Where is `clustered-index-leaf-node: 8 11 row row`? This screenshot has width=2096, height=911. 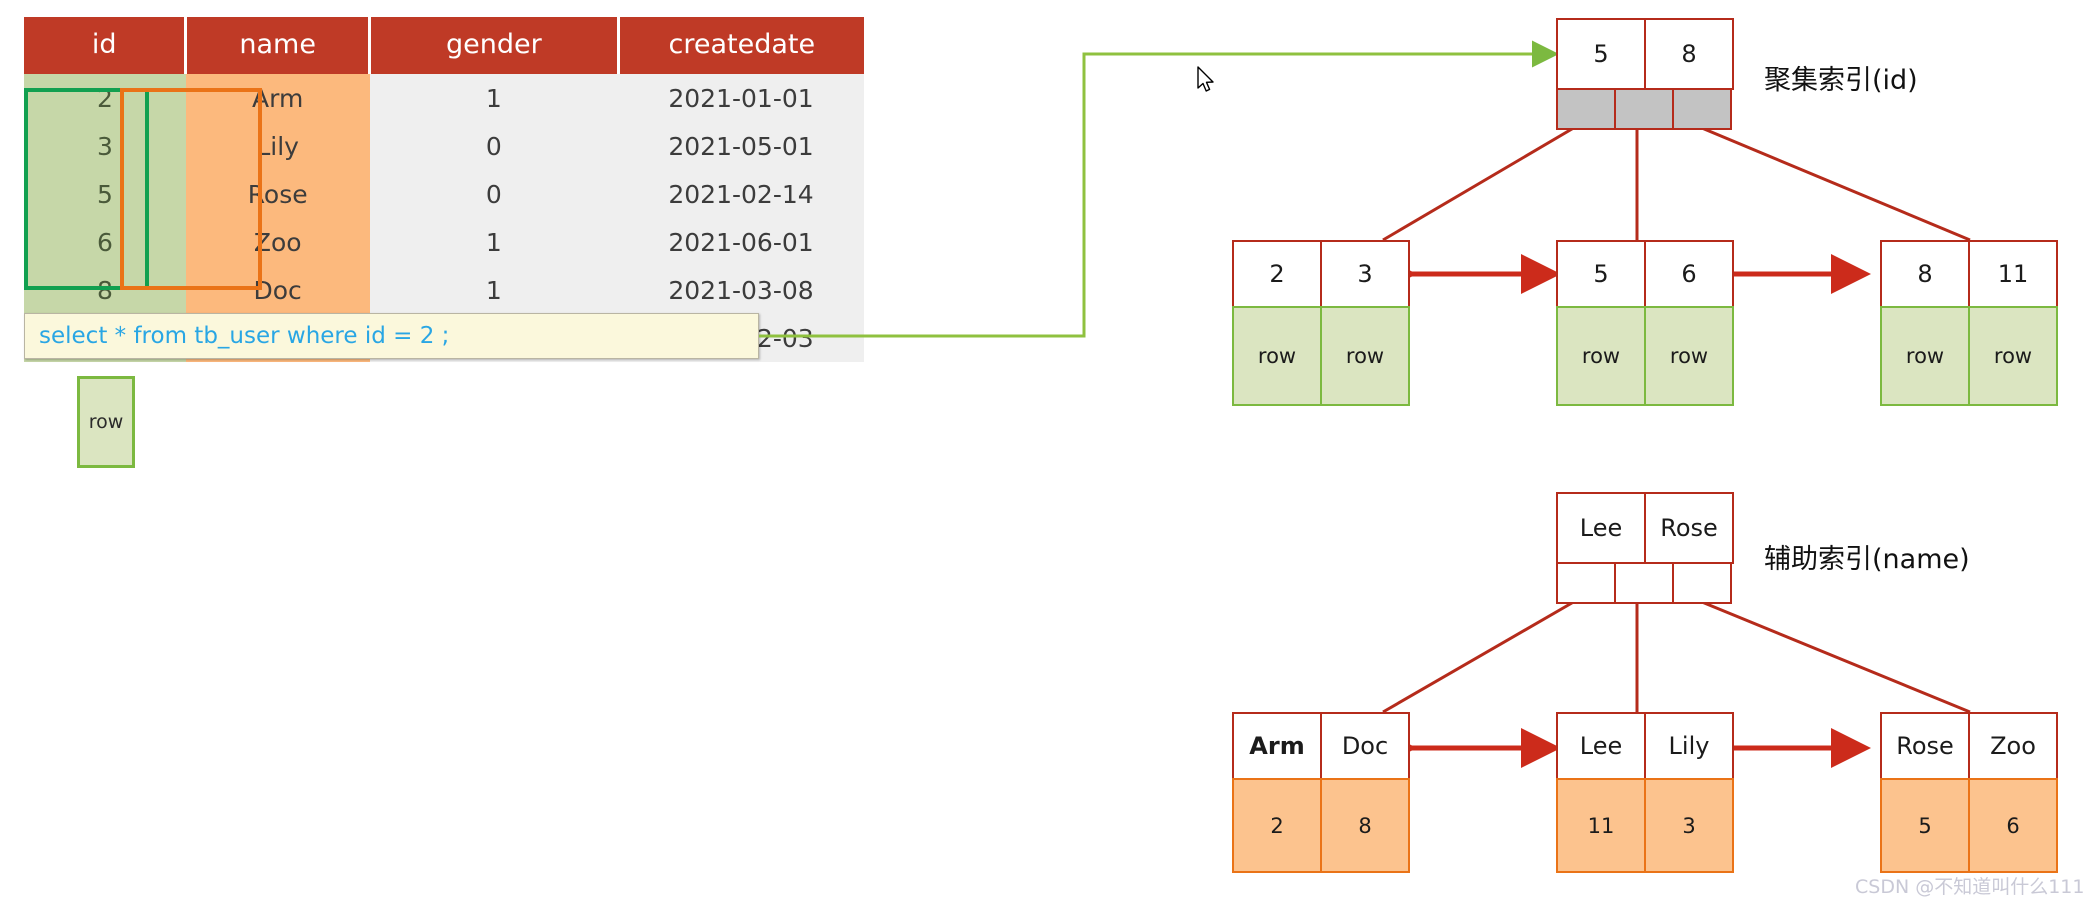
clustered-index-leaf-node: 8 11 row row is located at coordinates (1970, 323).